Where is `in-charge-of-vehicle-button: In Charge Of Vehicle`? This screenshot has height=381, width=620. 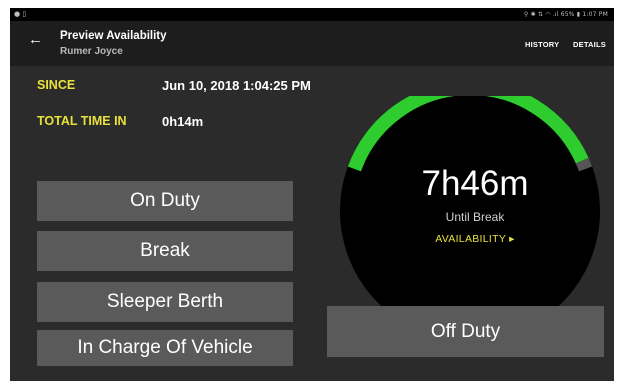
in-charge-of-vehicle-button: In Charge Of Vehicle is located at coordinates (165, 348).